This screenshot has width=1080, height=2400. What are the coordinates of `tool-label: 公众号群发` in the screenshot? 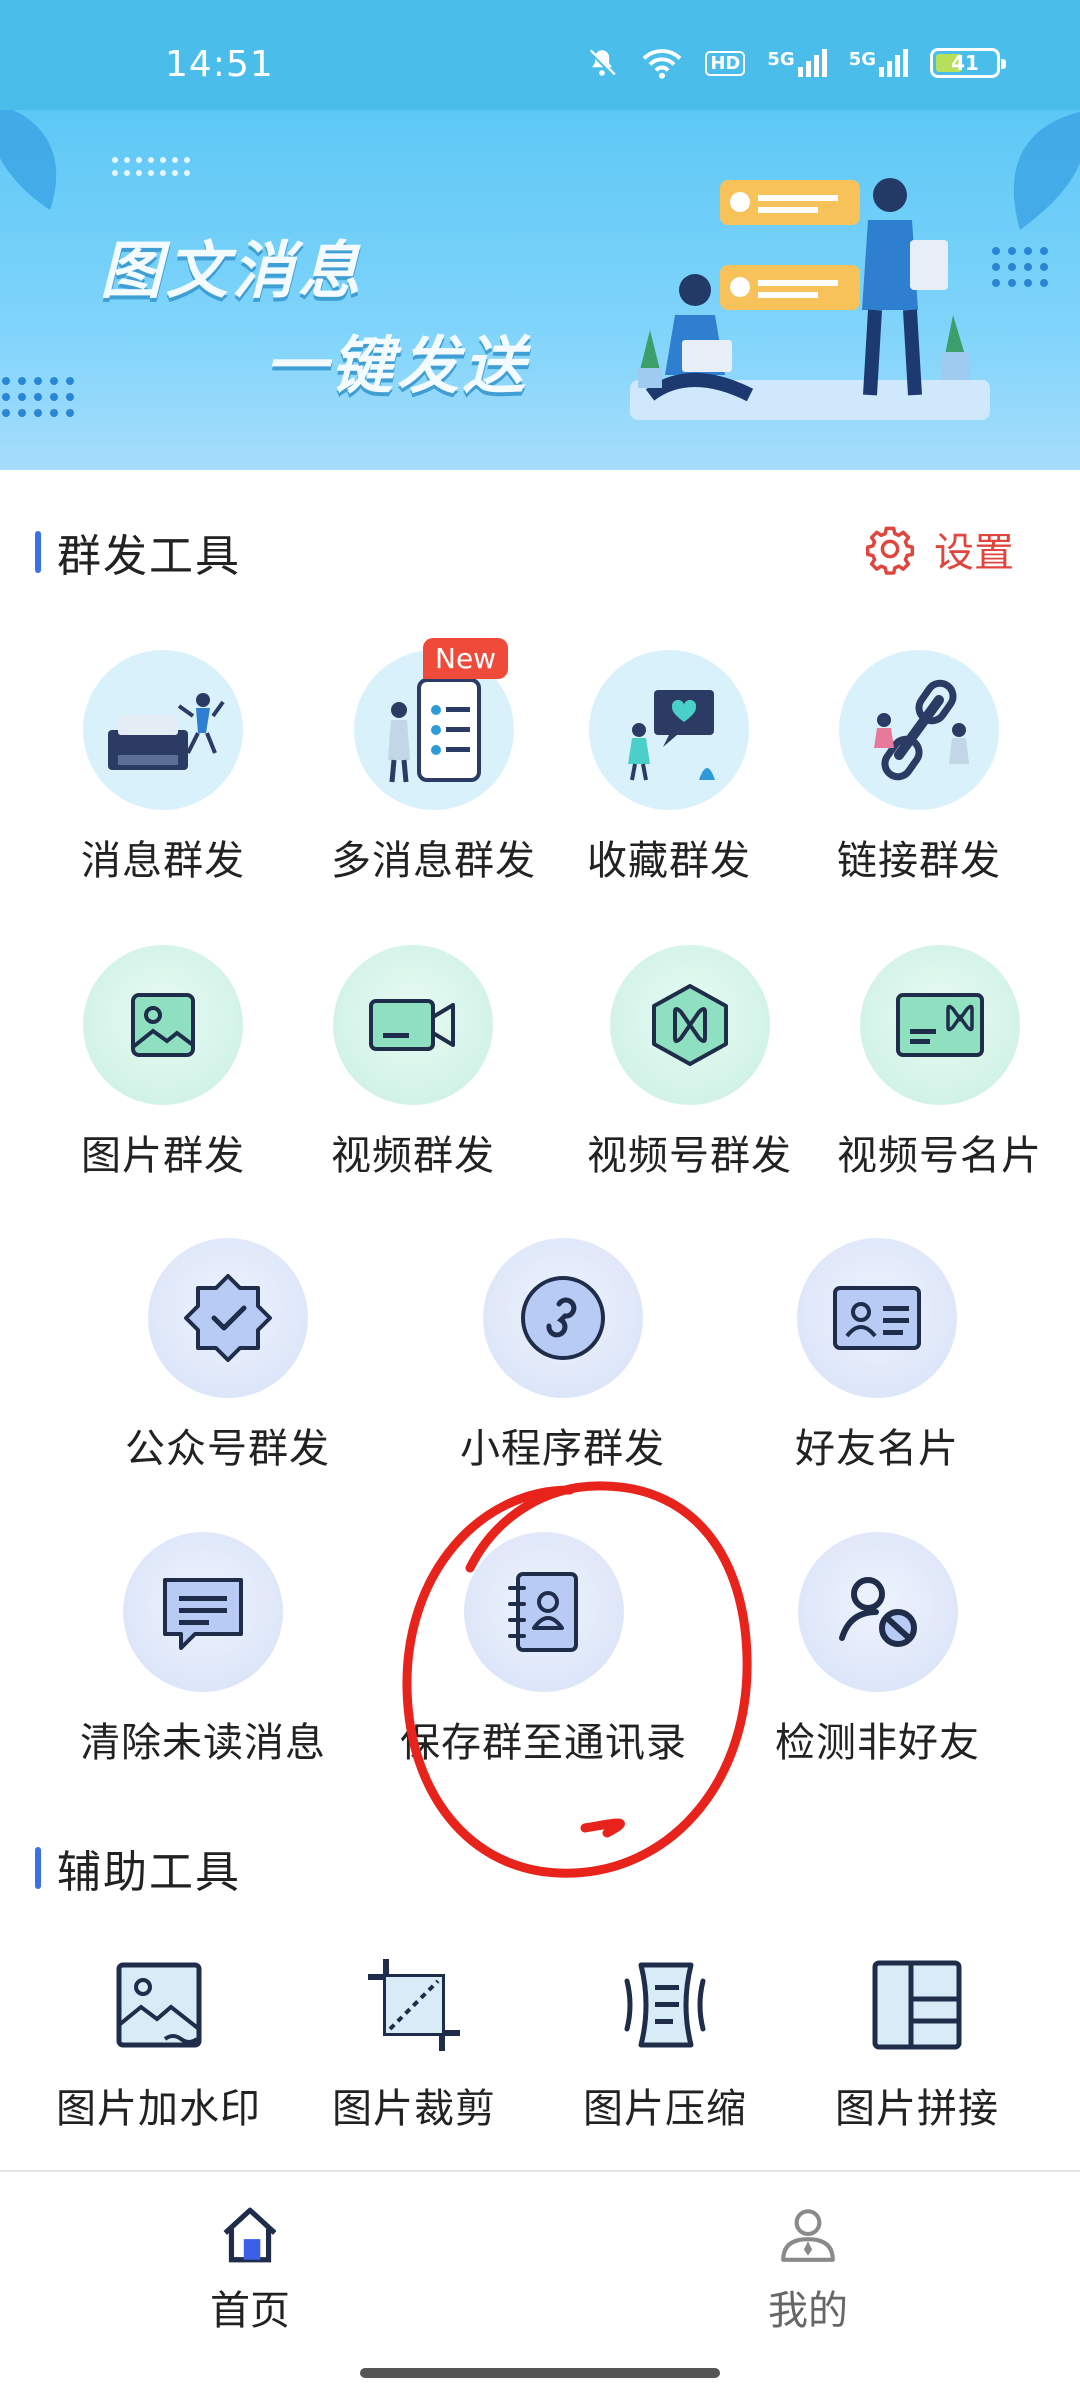 It's located at (227, 1449).